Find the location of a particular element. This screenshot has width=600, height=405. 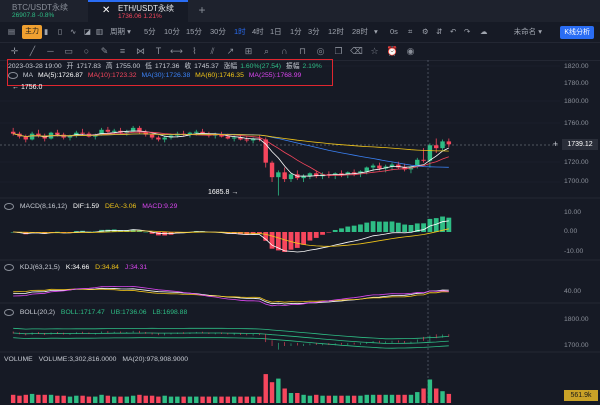

kdj-j: J:34.31 is located at coordinates (136, 268).